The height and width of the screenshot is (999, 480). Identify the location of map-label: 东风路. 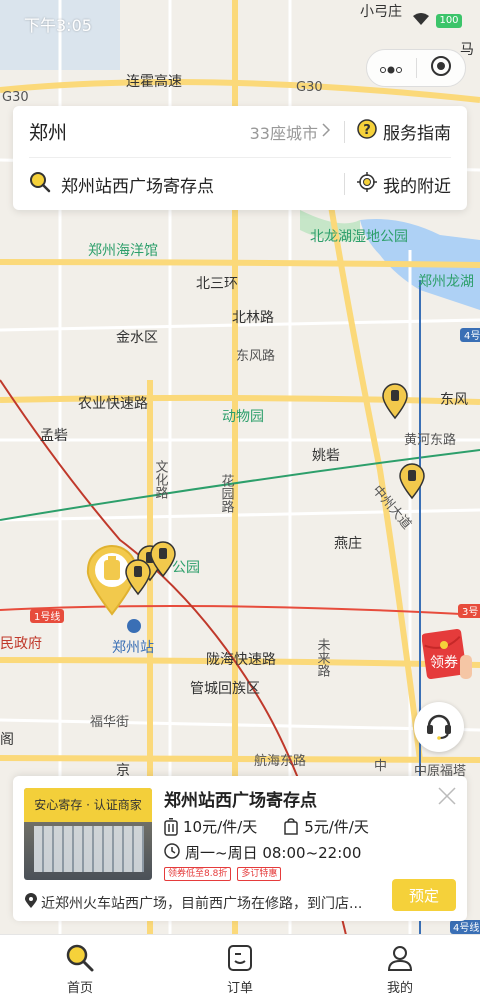
(255, 356).